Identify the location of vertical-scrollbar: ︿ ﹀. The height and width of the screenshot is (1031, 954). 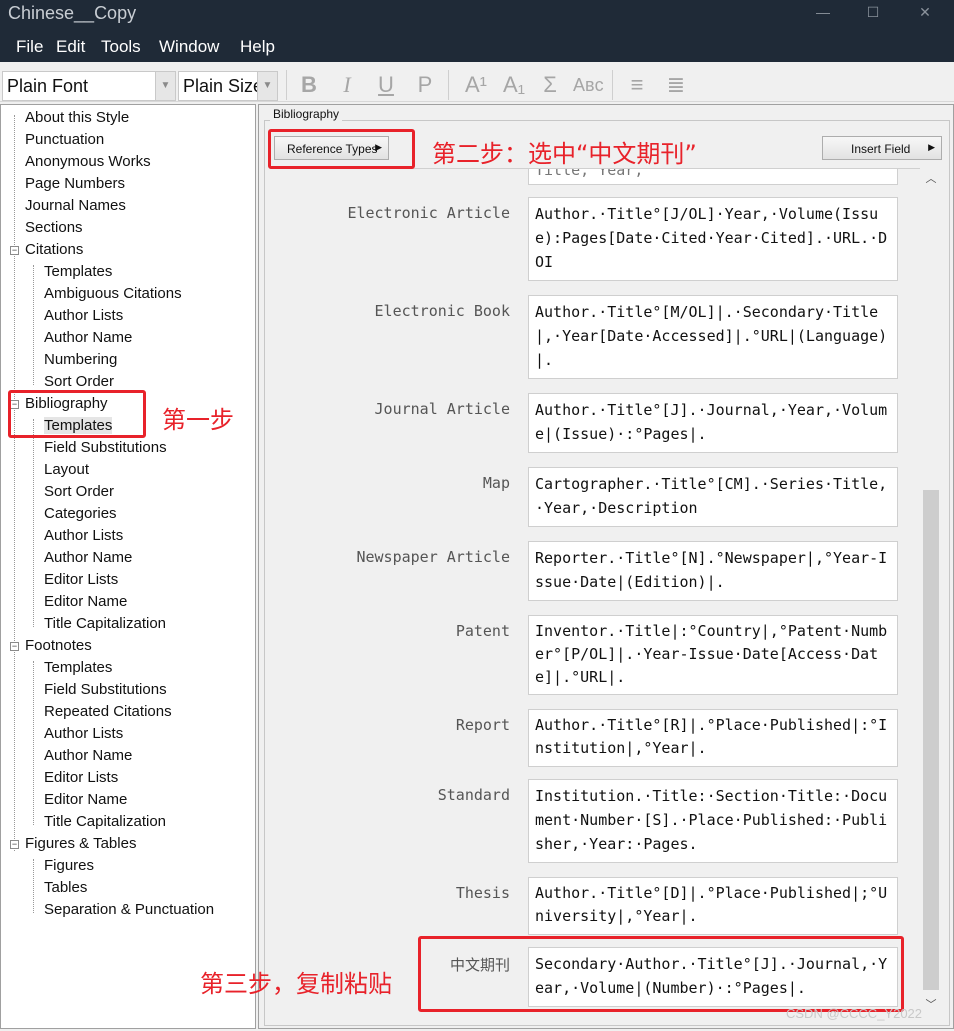
(931, 592).